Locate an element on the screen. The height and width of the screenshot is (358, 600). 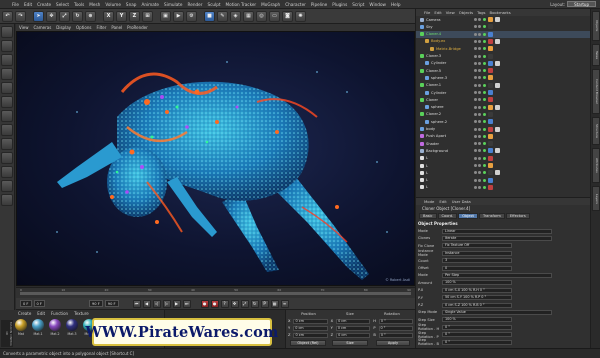
property-value: Fix Texture Off is located at coordinates (477, 246).